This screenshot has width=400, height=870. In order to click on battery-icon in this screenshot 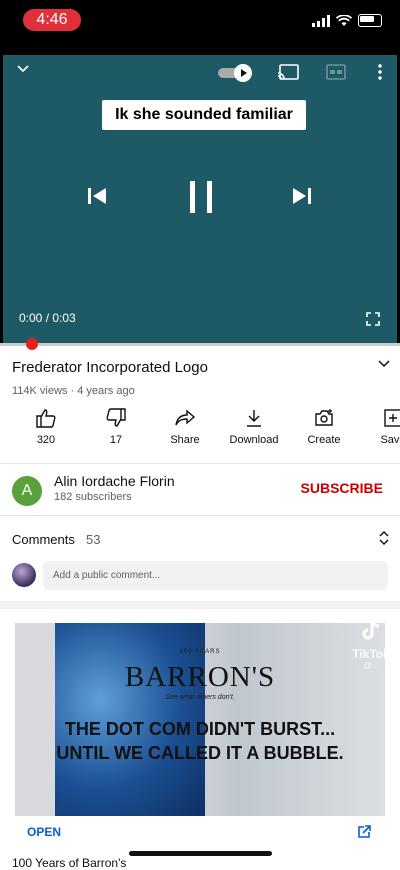, I will do `click(370, 20)`.